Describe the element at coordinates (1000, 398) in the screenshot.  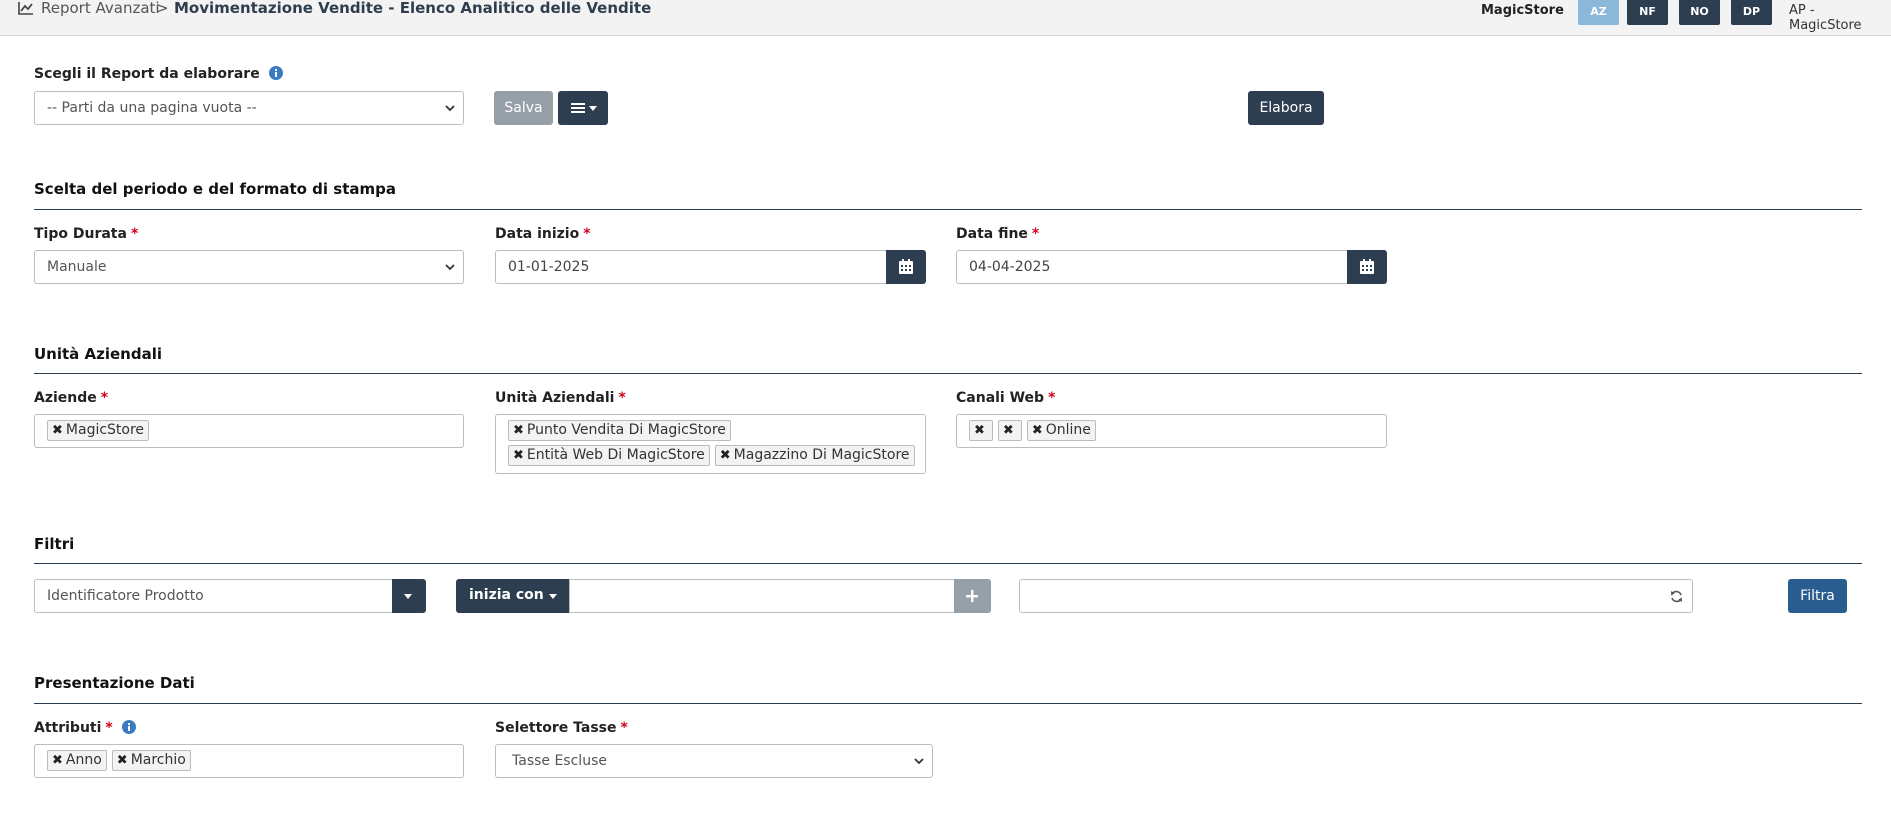
I see `channels-label-text: Canali Web` at that location.